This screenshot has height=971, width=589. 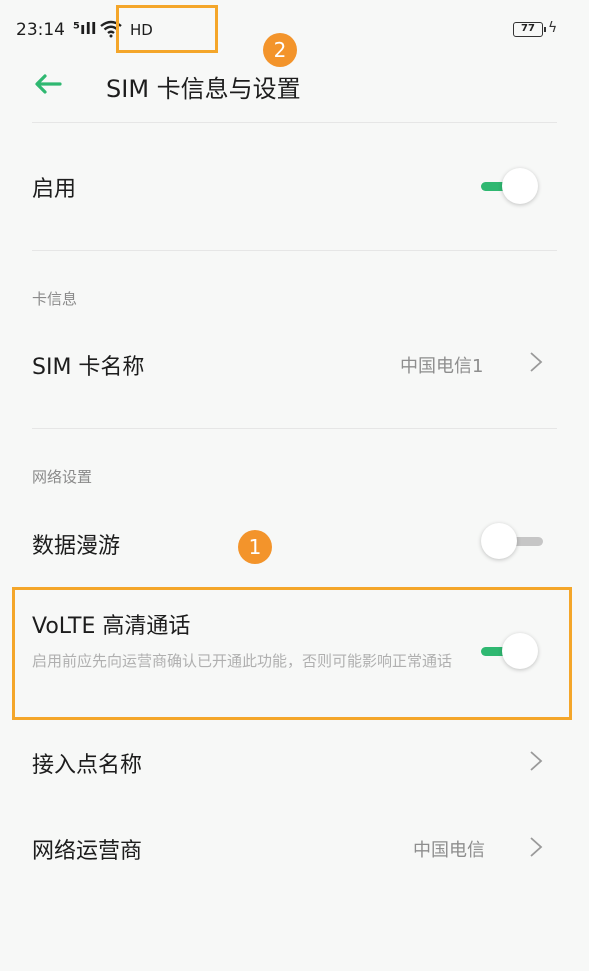 What do you see at coordinates (55, 299) in the screenshot?
I see `section-header-card-info: 卡信息` at bounding box center [55, 299].